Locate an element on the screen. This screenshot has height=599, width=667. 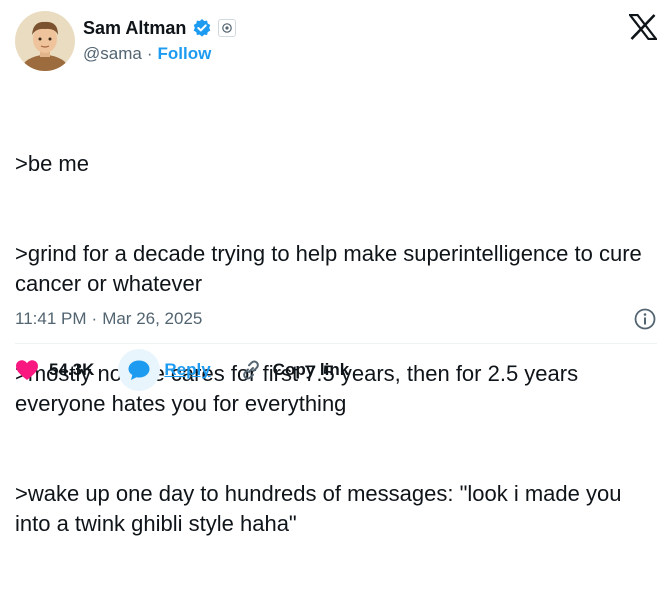
like-count: 54.3K is located at coordinates (72, 369).